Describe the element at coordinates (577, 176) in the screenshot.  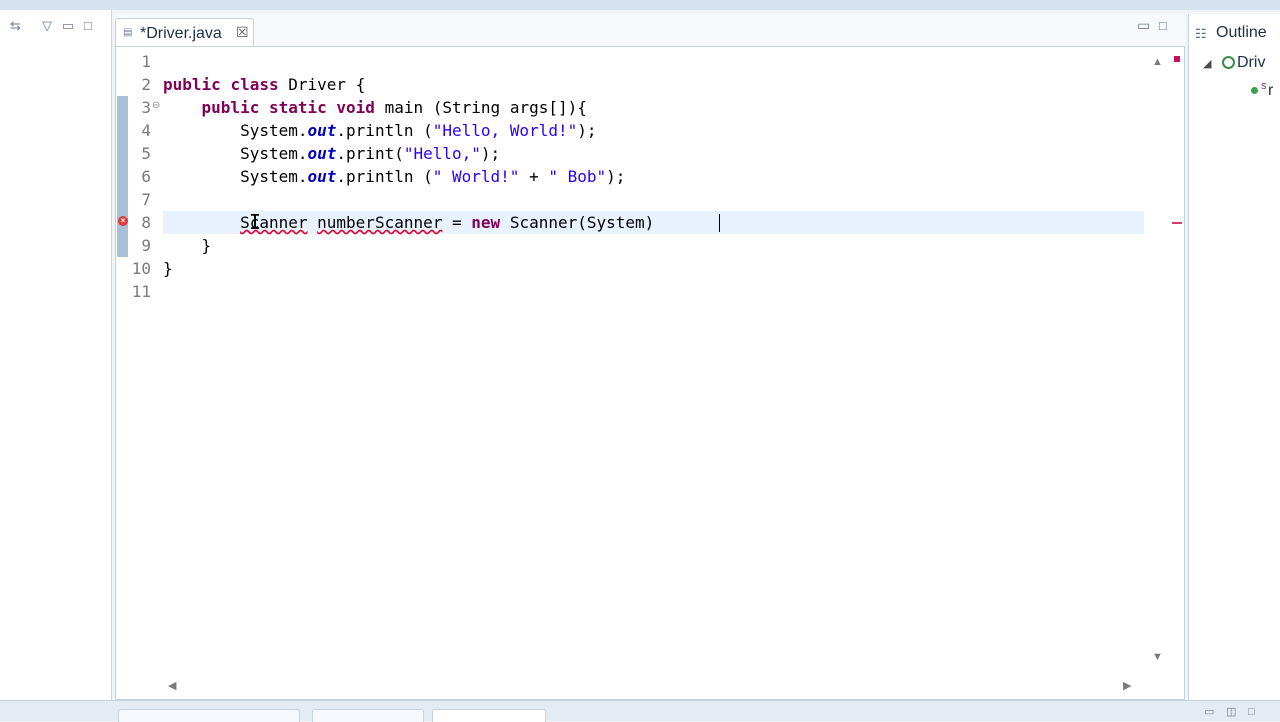
I see `string-literal: " Bob"` at that location.